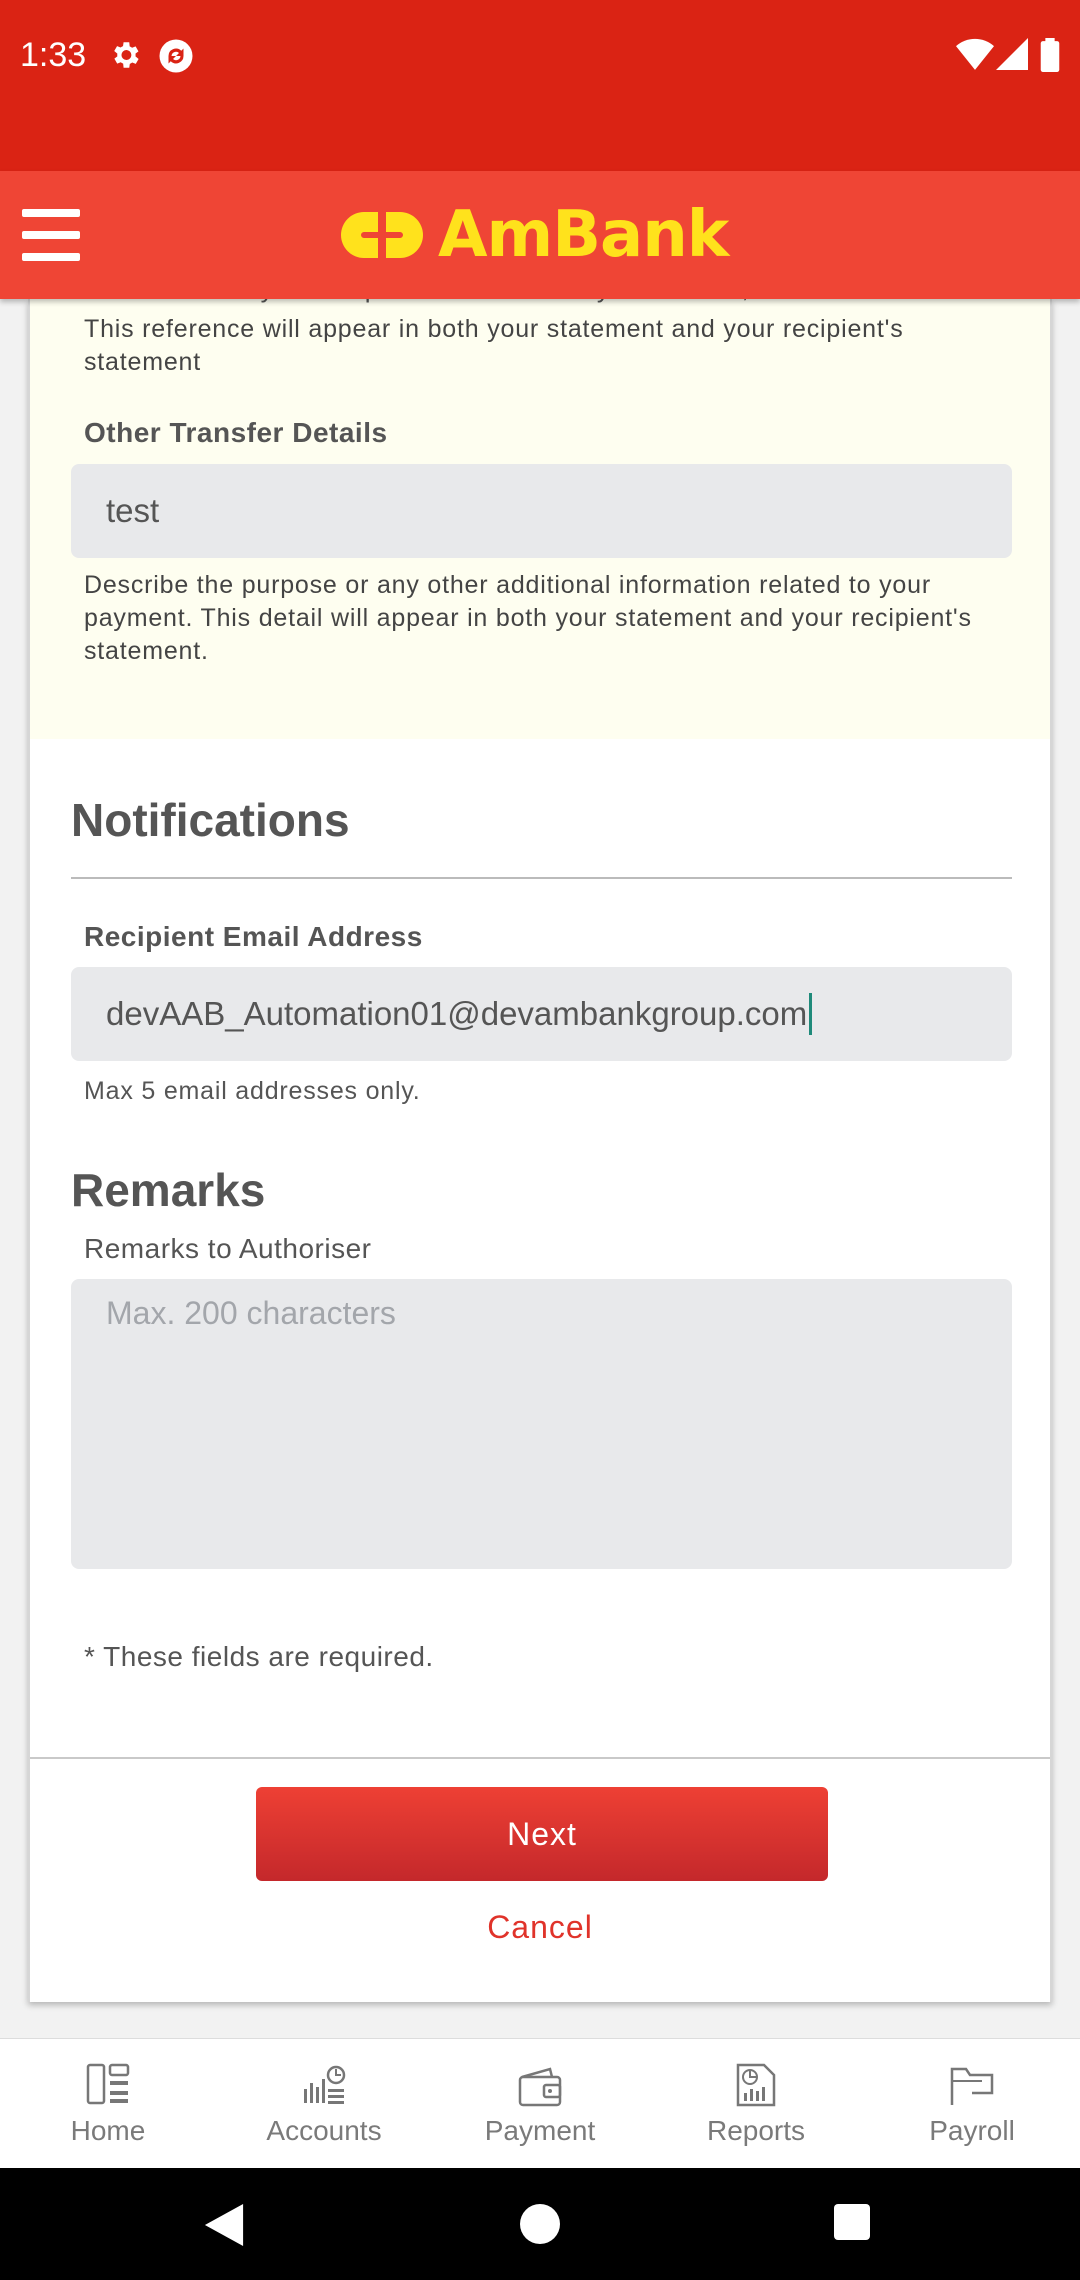  What do you see at coordinates (228, 1248) in the screenshot?
I see `remarks-label: Remarks to Authoriser` at bounding box center [228, 1248].